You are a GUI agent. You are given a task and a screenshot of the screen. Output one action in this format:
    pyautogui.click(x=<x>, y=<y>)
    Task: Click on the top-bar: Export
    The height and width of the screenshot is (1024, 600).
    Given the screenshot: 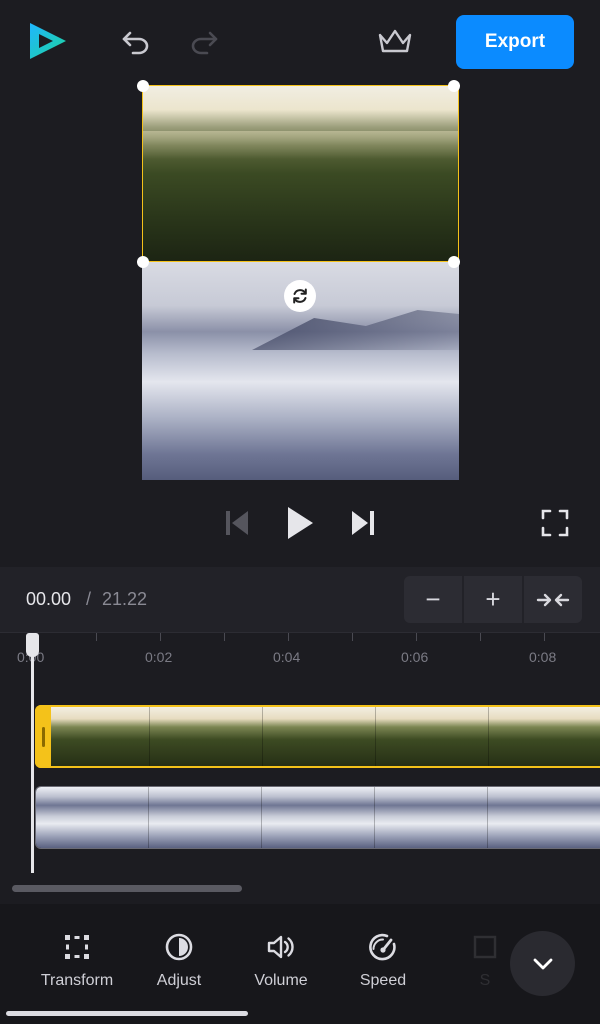 What is the action you would take?
    pyautogui.click(x=300, y=42)
    